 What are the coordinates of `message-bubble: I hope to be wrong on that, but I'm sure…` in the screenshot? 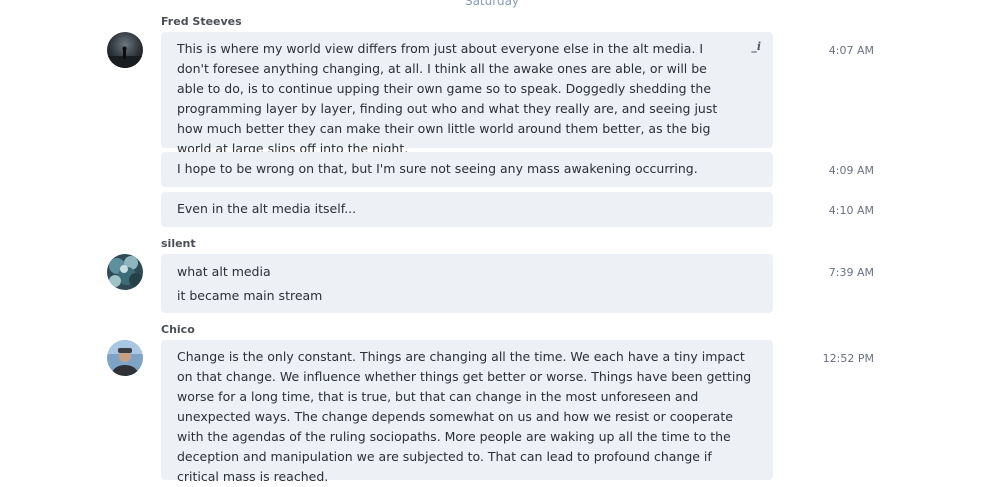 It's located at (467, 169).